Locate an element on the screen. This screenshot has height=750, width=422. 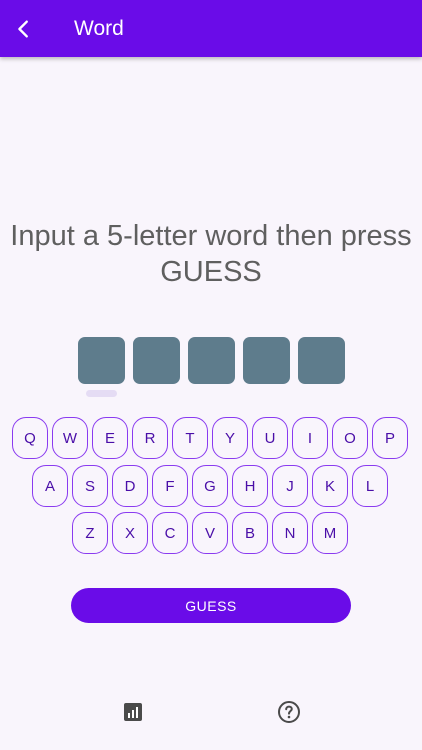
chevron-left-icon is located at coordinates (23, 29).